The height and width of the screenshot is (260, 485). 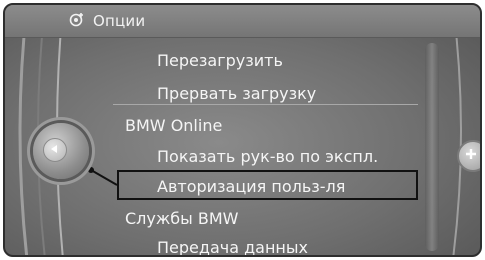 What do you see at coordinates (181, 218) in the screenshot?
I see `menu-item-bmw-services: Службы BMW` at bounding box center [181, 218].